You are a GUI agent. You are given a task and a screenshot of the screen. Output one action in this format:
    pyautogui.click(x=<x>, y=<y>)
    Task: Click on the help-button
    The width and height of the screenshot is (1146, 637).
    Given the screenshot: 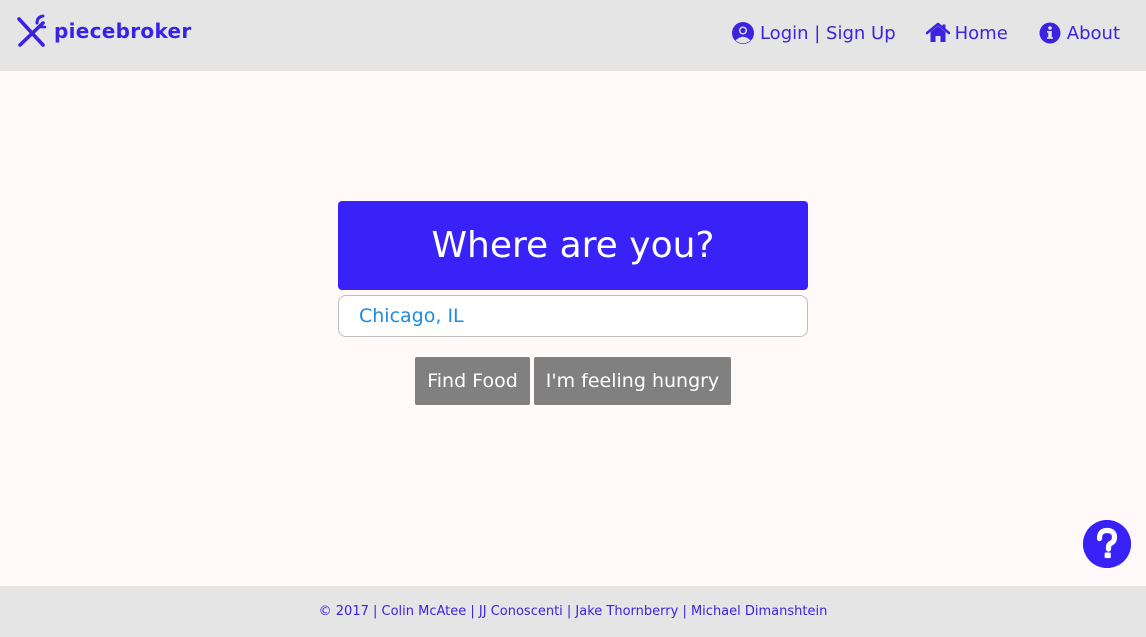 What is the action you would take?
    pyautogui.click(x=1107, y=544)
    